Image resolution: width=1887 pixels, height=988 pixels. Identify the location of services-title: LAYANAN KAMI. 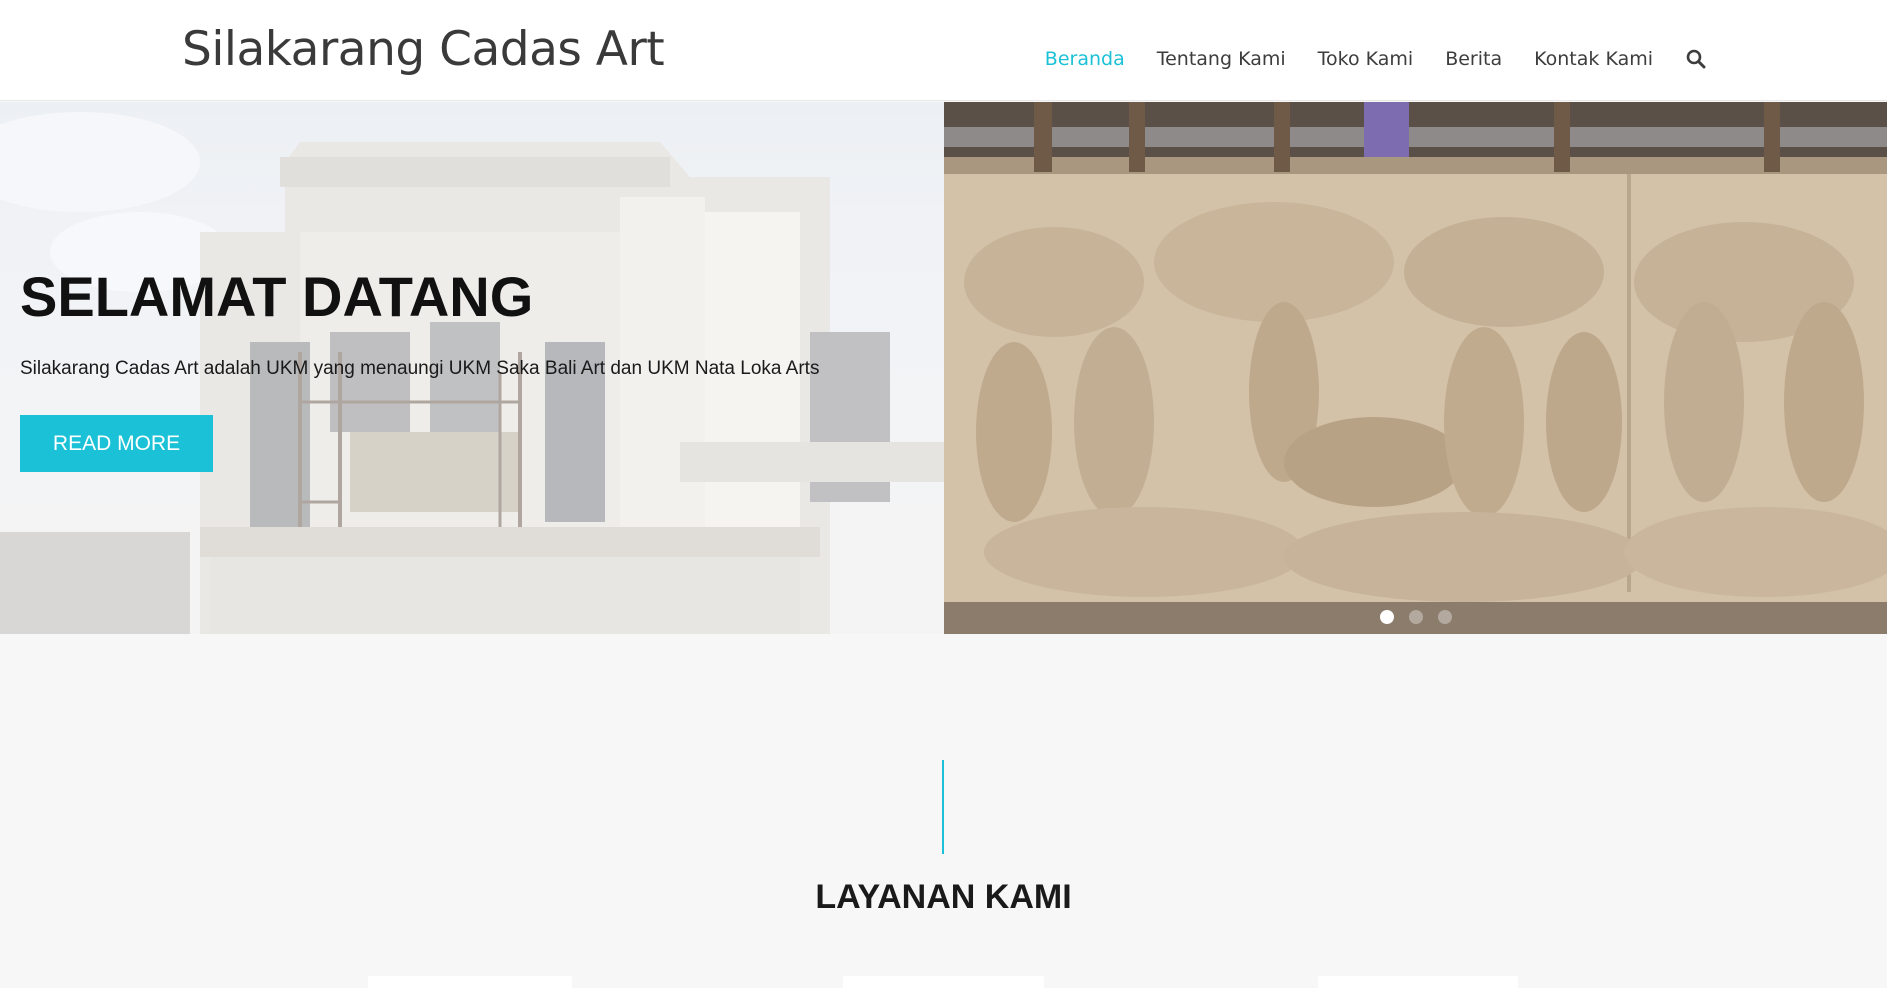
(943, 897).